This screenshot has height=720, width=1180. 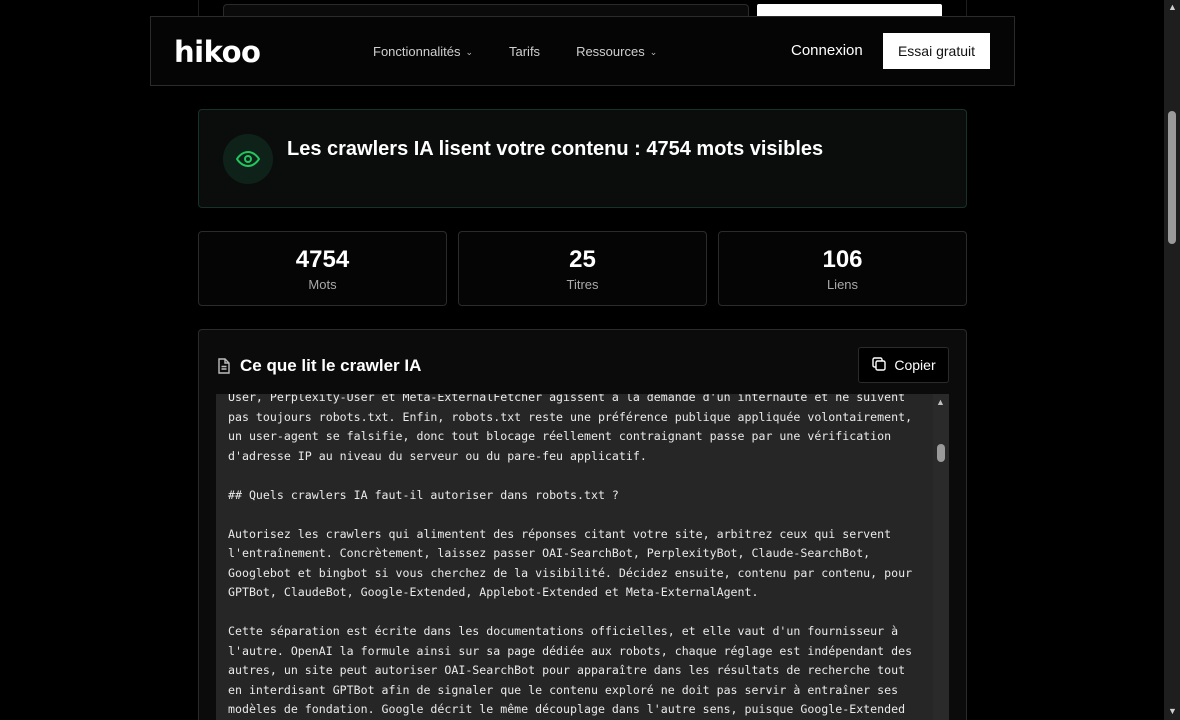 I want to click on nav-item-label: Fonctionnalités, so click(x=417, y=51).